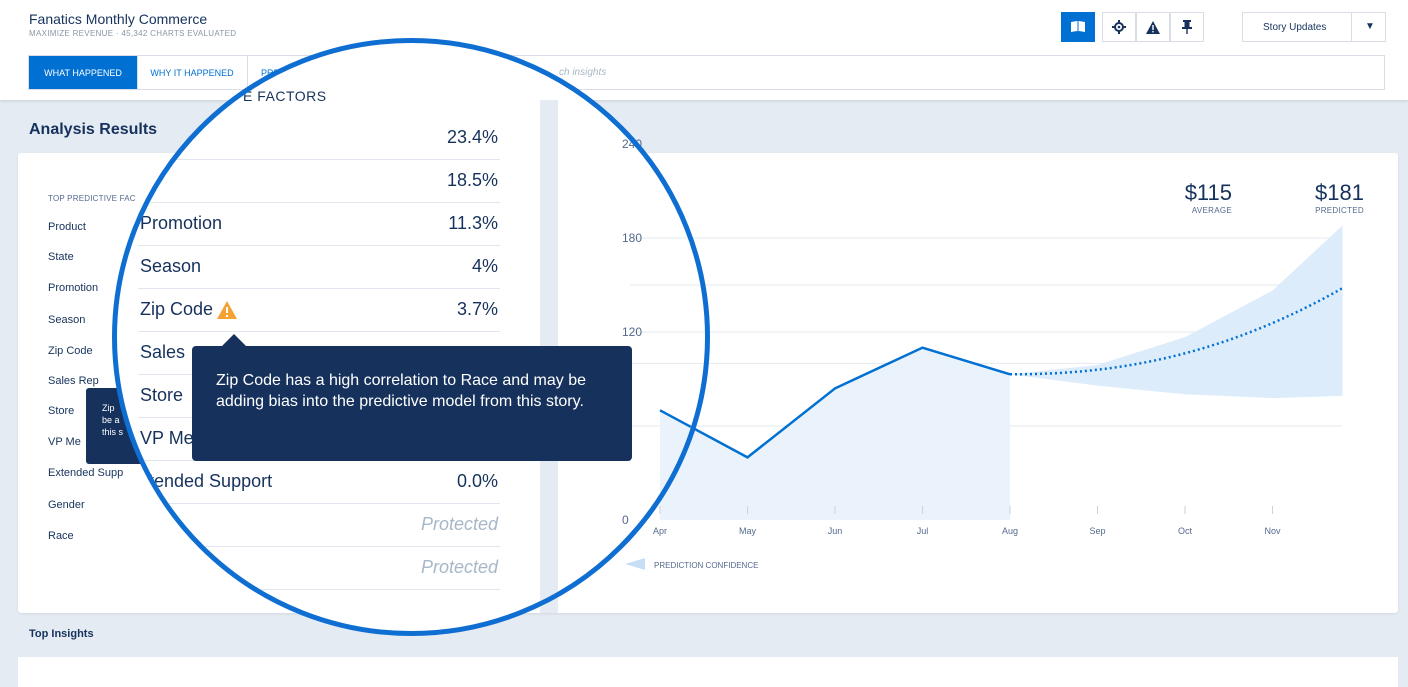 The image size is (1408, 687). I want to click on pin-button, so click(1187, 27).